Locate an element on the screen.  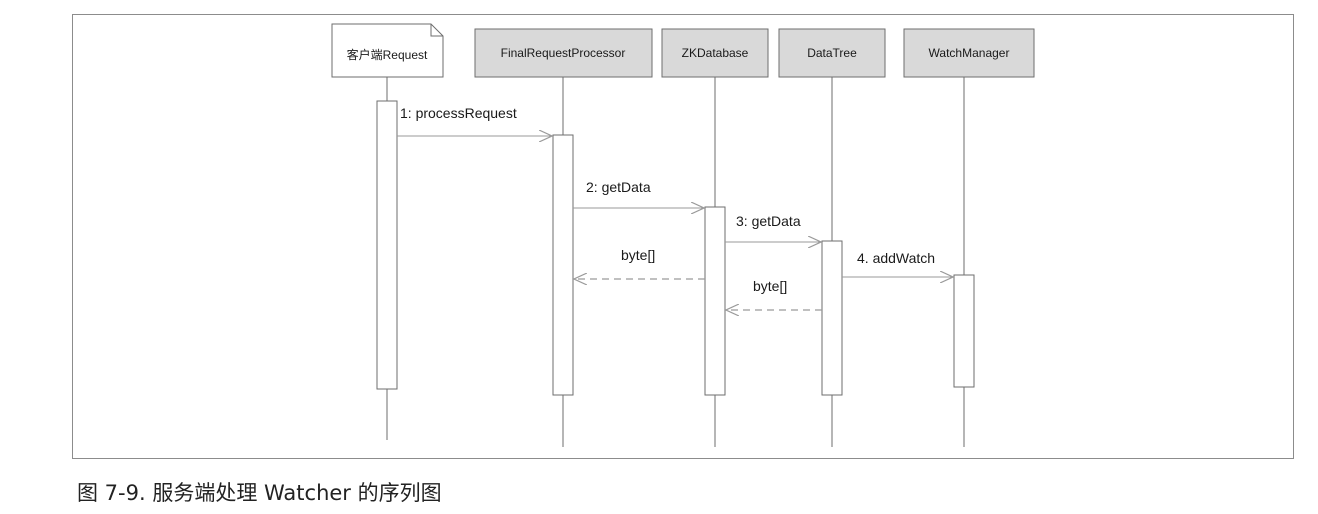
activation-client is located at coordinates (387, 245).